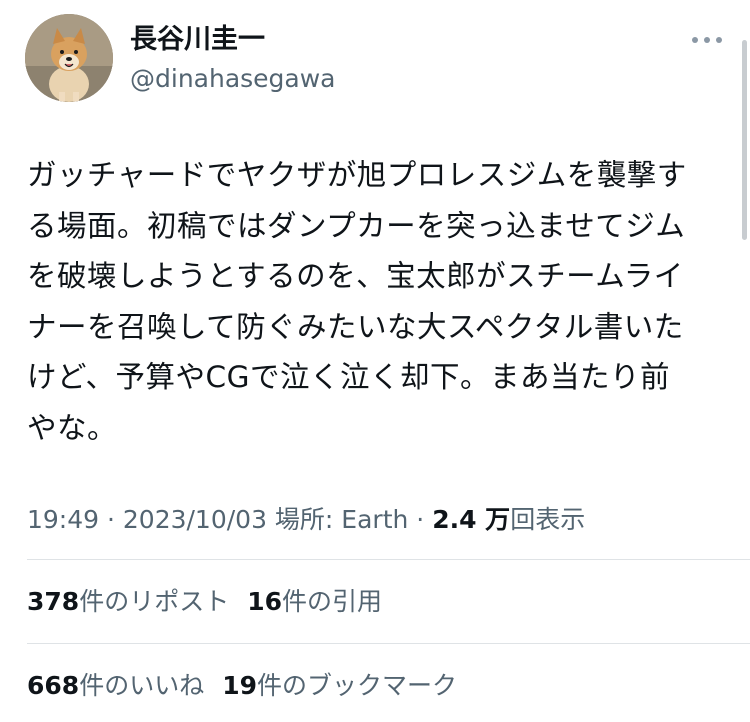 The height and width of the screenshot is (722, 750). I want to click on scrollbar, so click(744, 140).